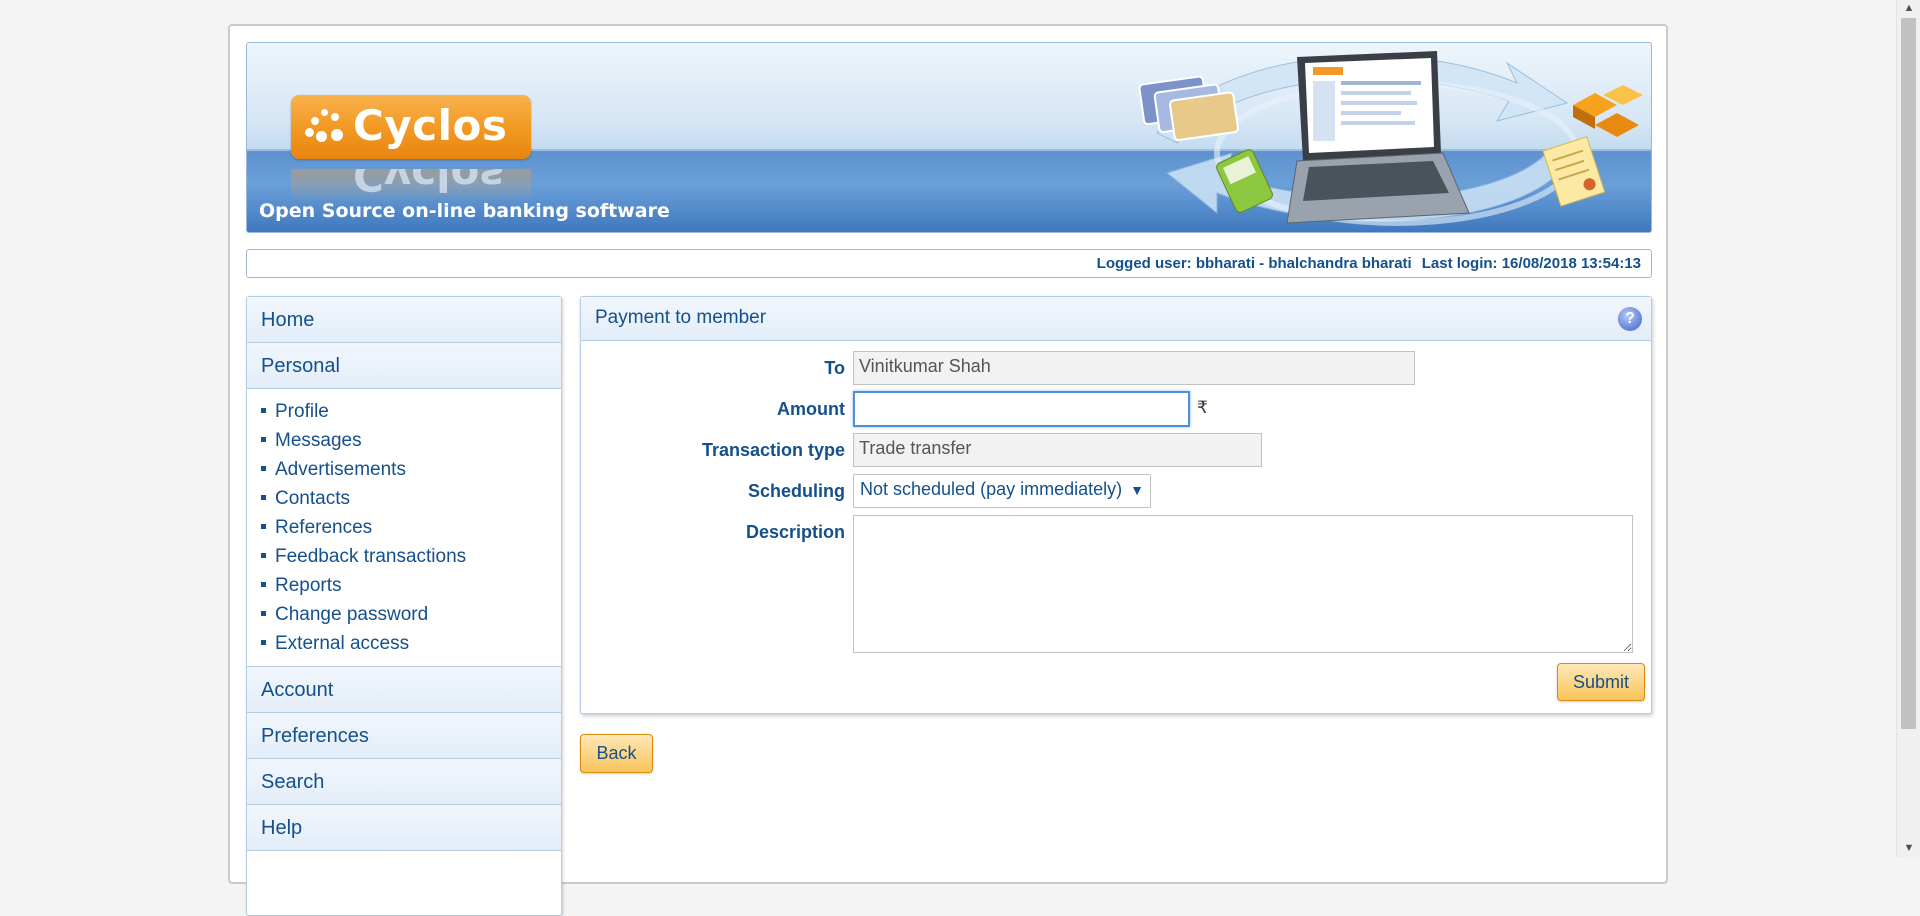 Image resolution: width=1920 pixels, height=916 pixels. I want to click on menu-search: Search, so click(404, 782).